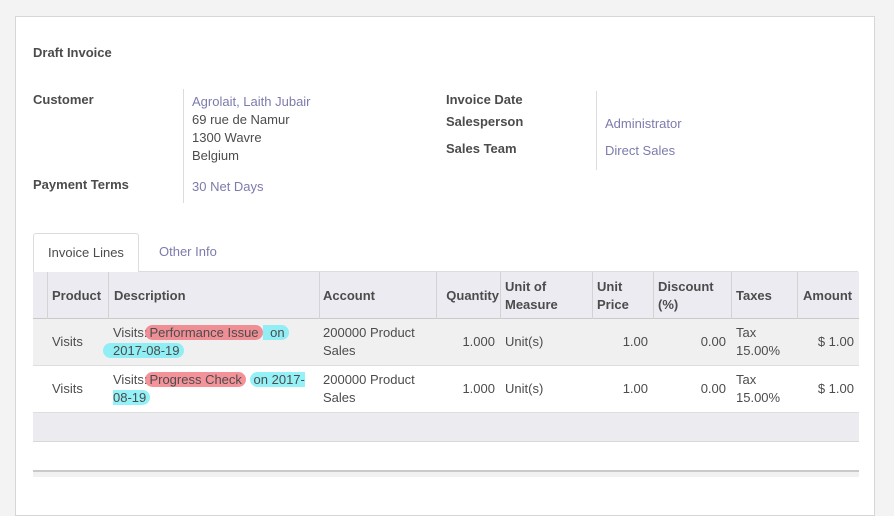 This screenshot has width=894, height=516. I want to click on highlight-red: Performance Issue, so click(204, 332).